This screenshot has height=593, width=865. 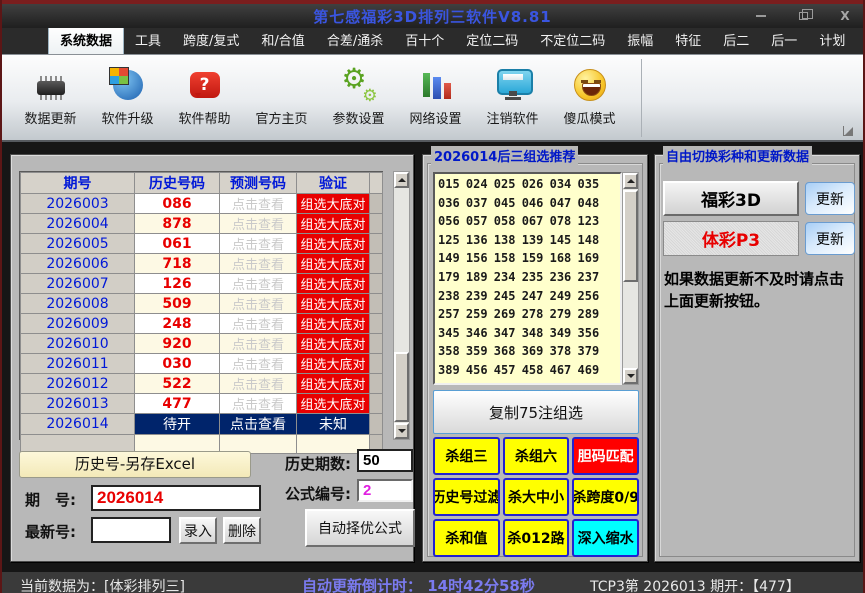 I want to click on period-input, so click(x=176, y=498).